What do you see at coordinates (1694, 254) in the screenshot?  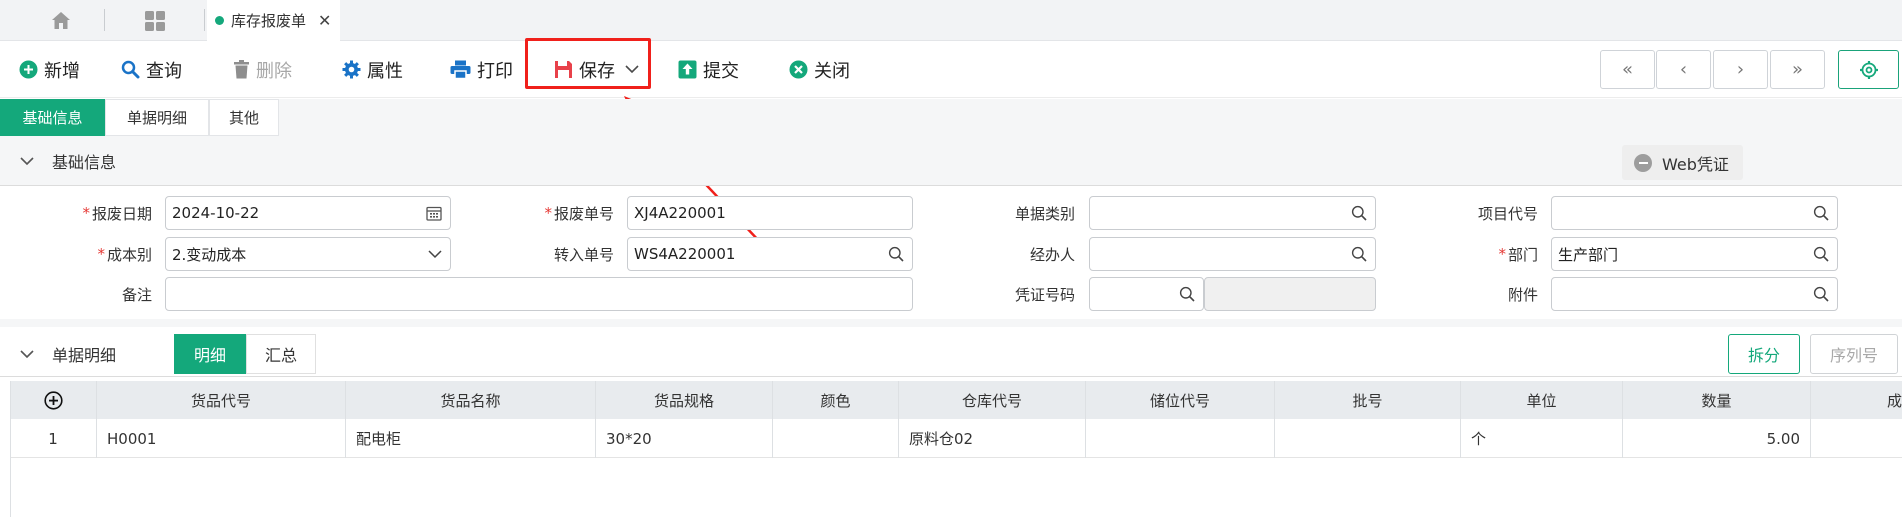 I see `dept-field: 生产部门` at bounding box center [1694, 254].